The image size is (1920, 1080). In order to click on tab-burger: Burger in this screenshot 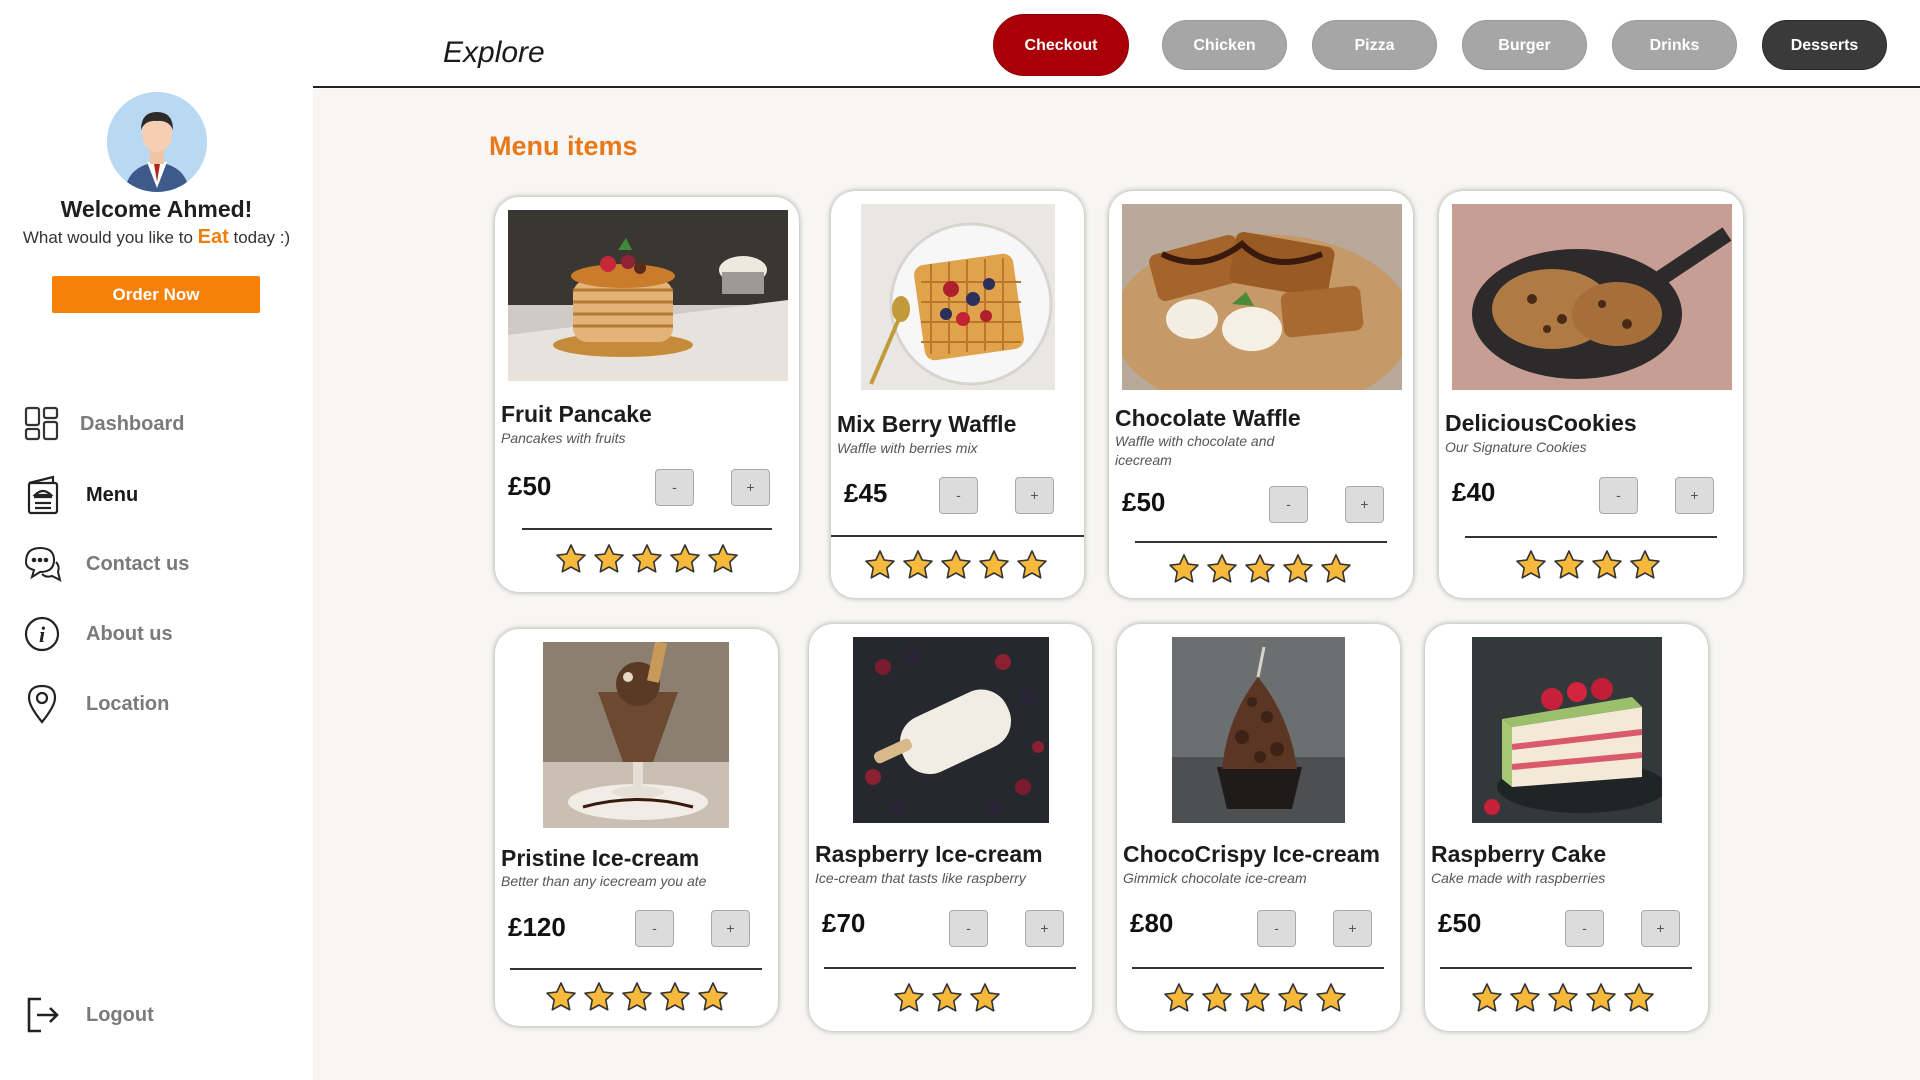, I will do `click(1524, 45)`.